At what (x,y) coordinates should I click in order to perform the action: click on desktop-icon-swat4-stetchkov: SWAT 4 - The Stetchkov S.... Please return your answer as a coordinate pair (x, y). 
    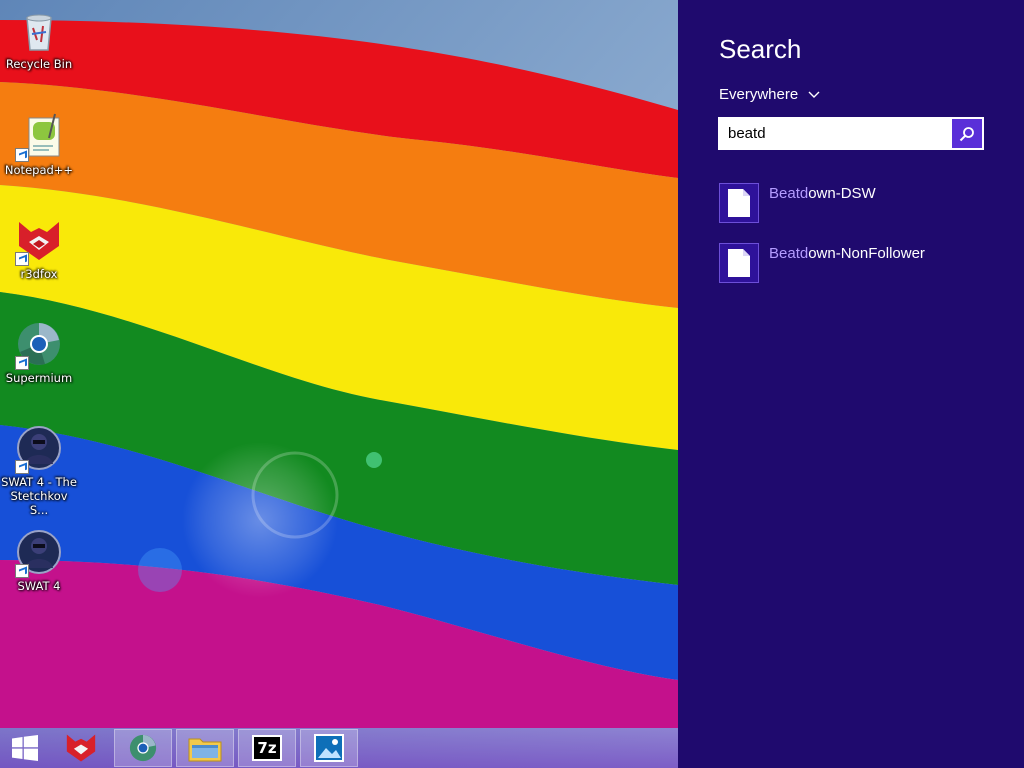
    Looking at the image, I should click on (39, 470).